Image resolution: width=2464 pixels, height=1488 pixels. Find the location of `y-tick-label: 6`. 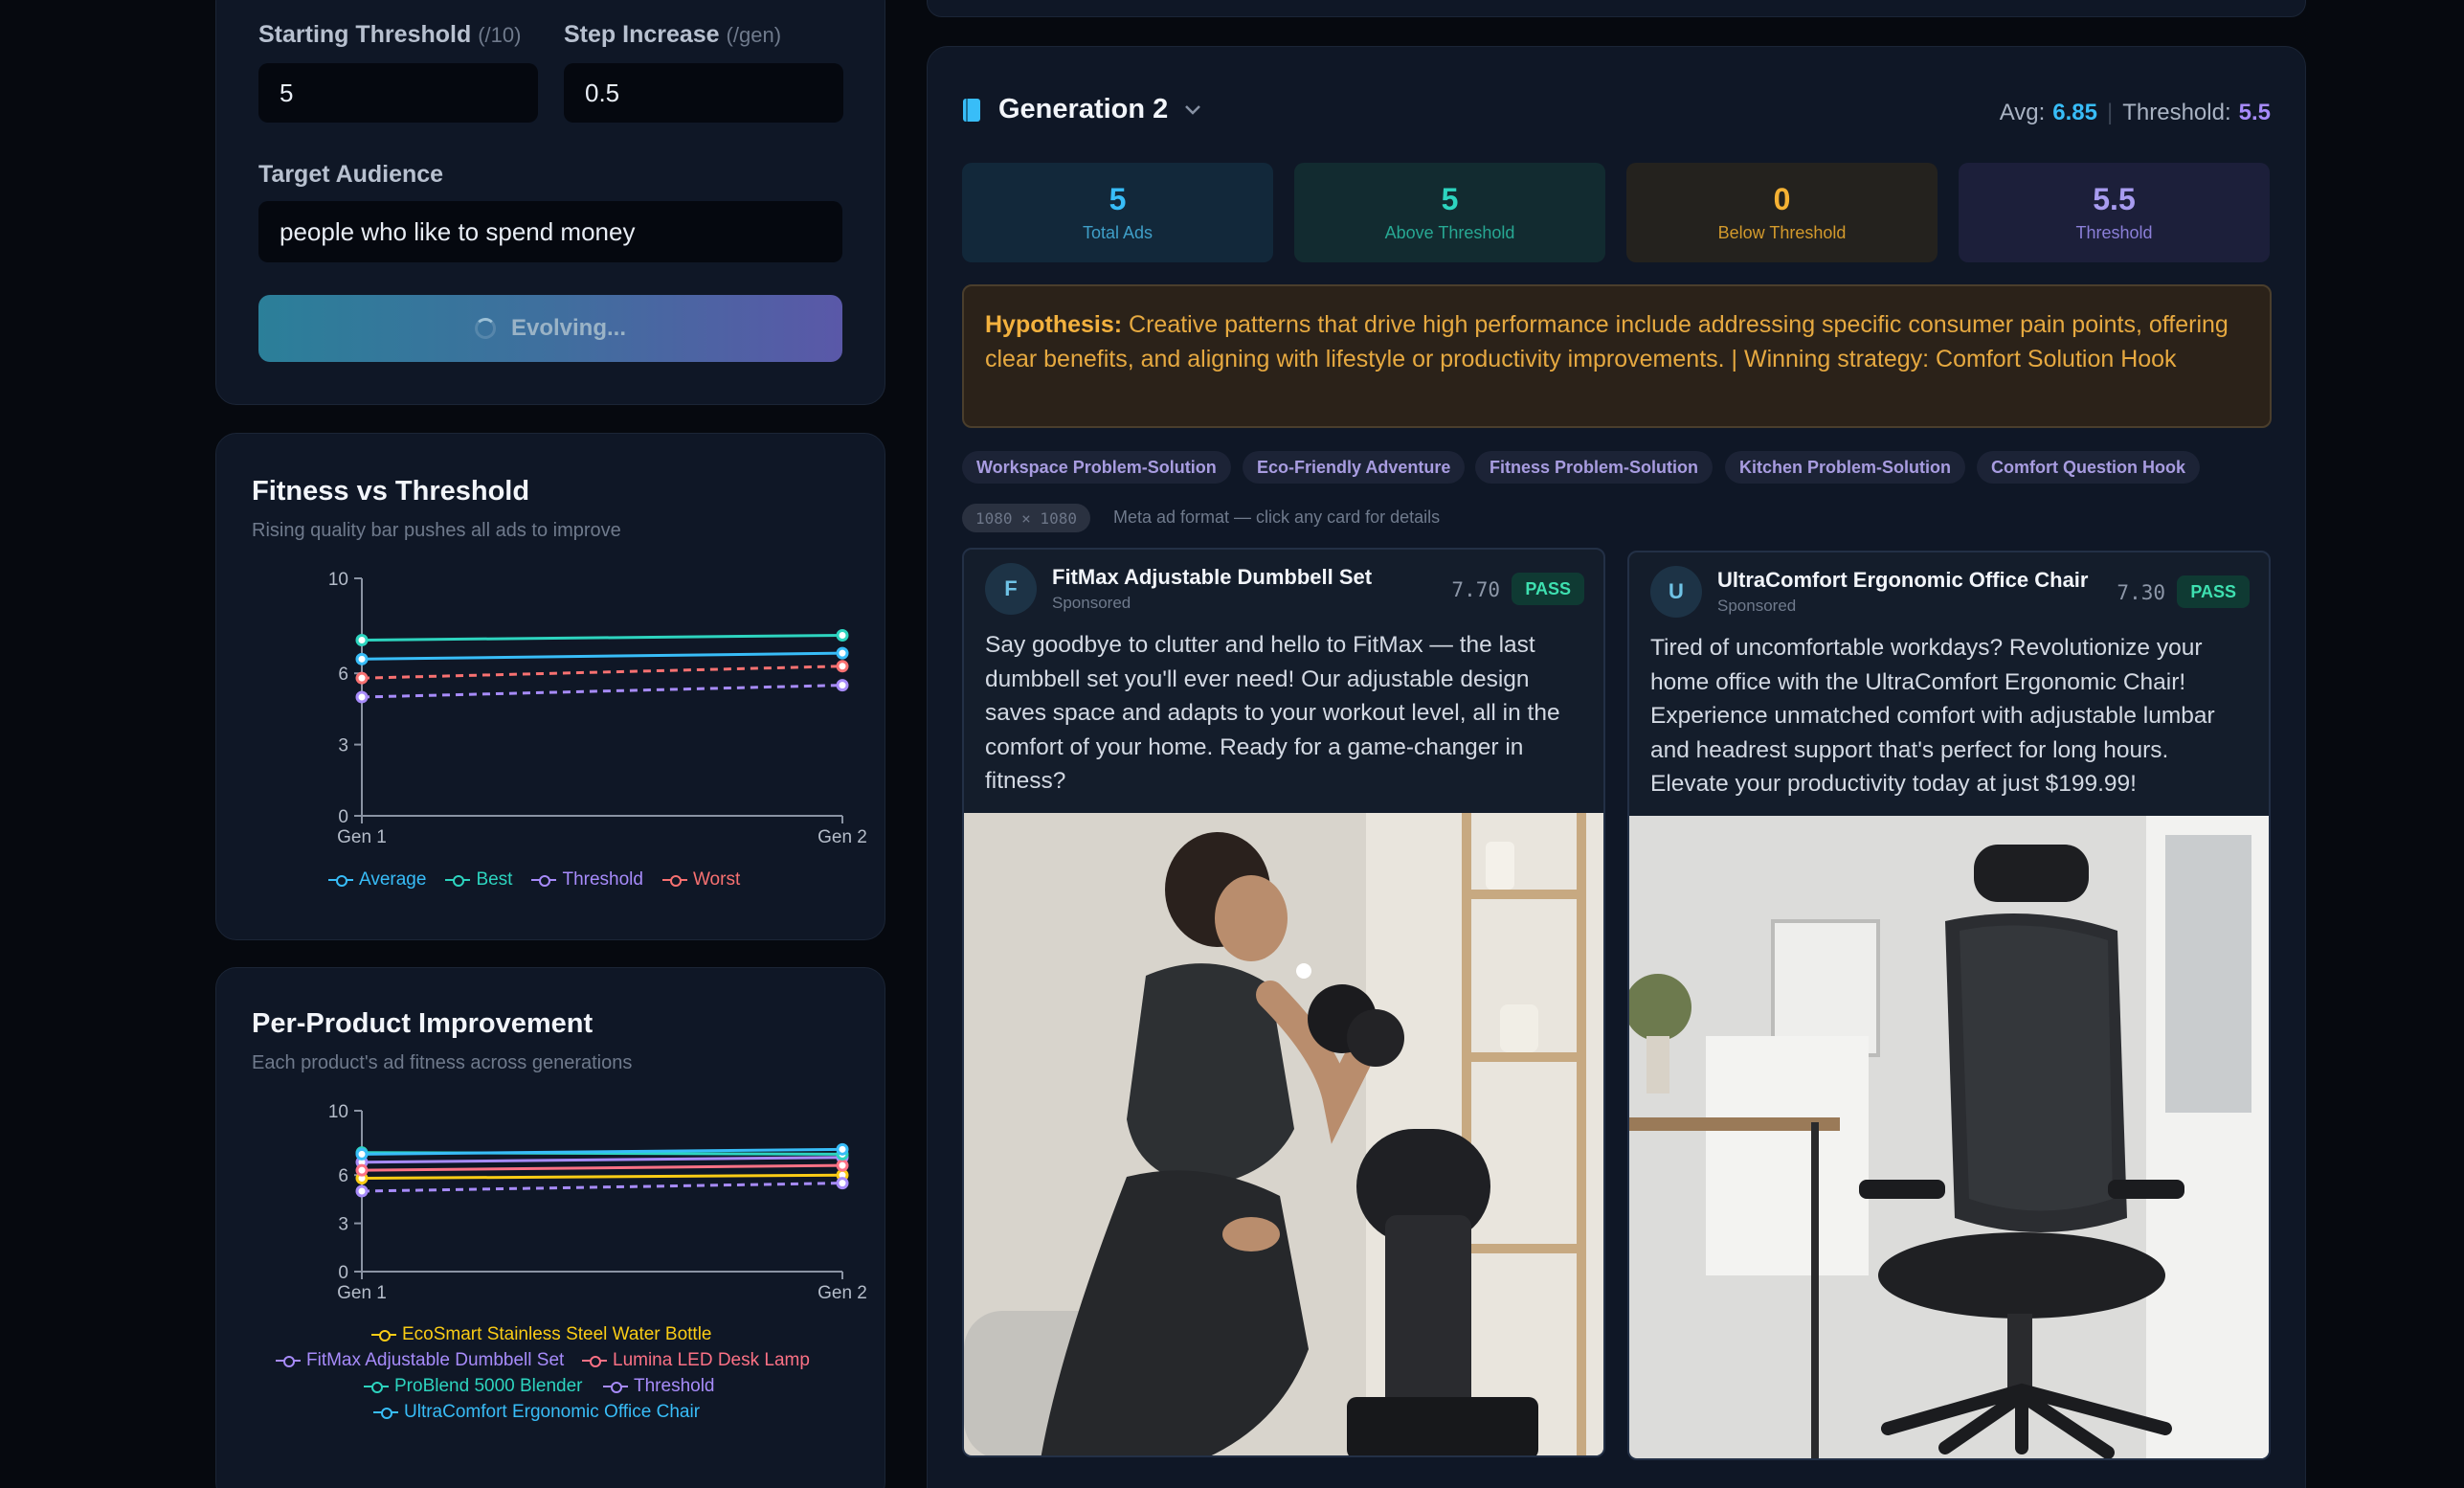

y-tick-label: 6 is located at coordinates (343, 675).